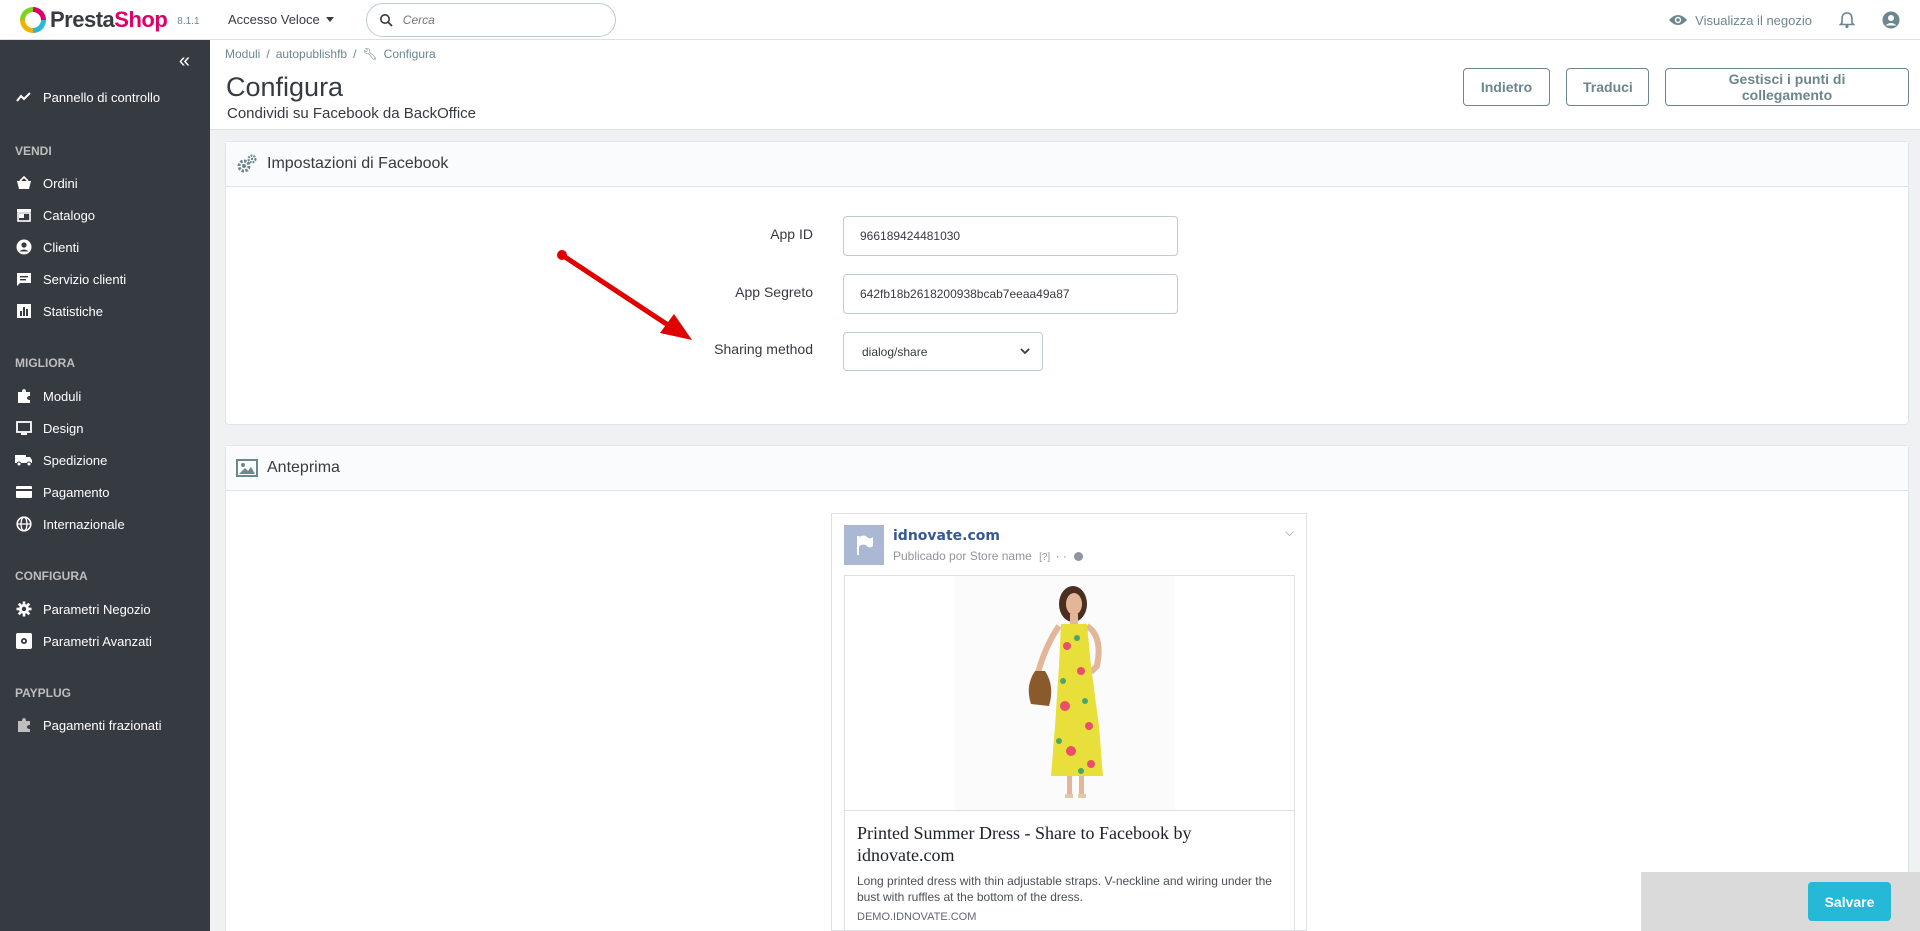 The height and width of the screenshot is (931, 1920). Describe the element at coordinates (946, 536) in the screenshot. I see `fb-site-name: idnovate.com` at that location.